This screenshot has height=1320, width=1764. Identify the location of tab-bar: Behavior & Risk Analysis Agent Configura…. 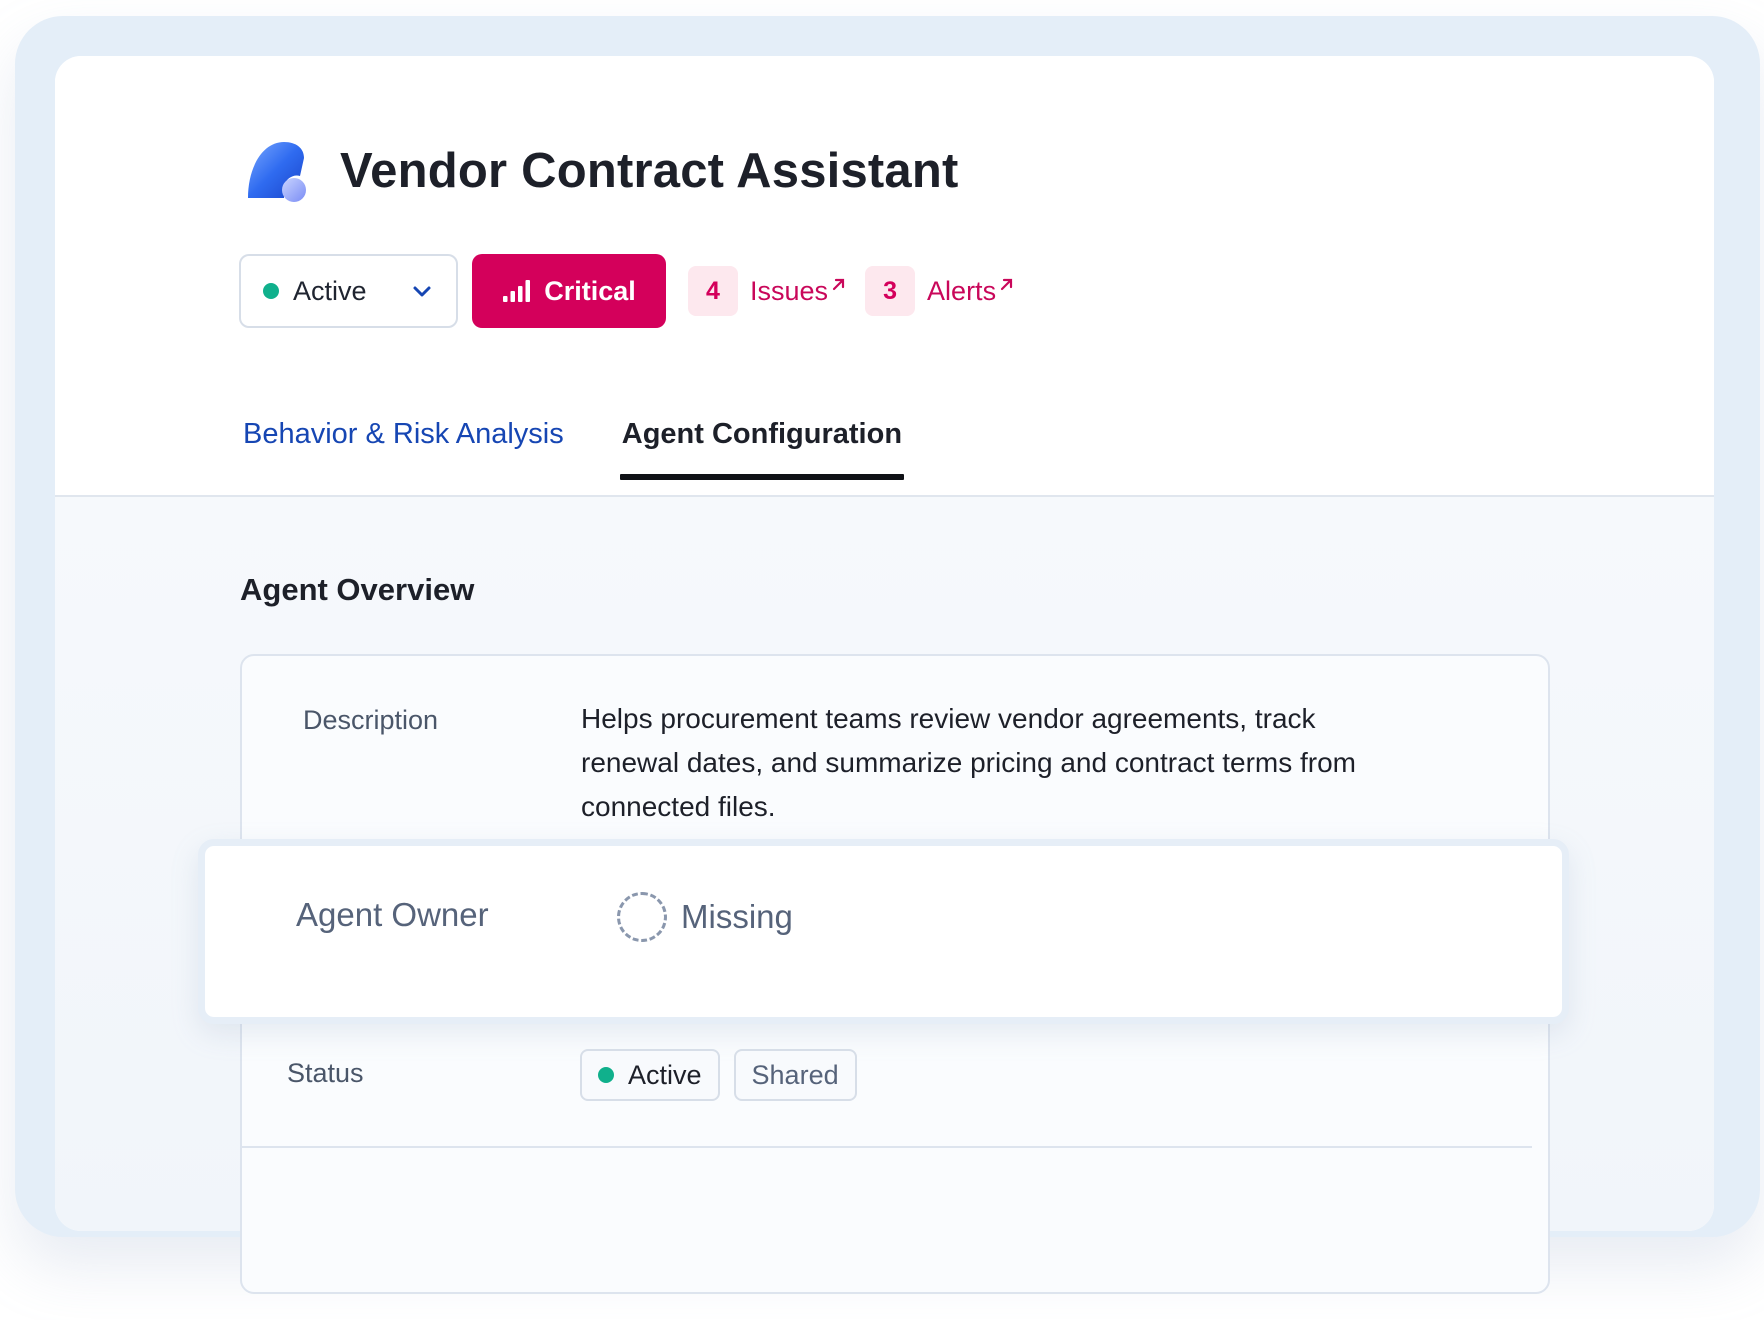
(599, 449).